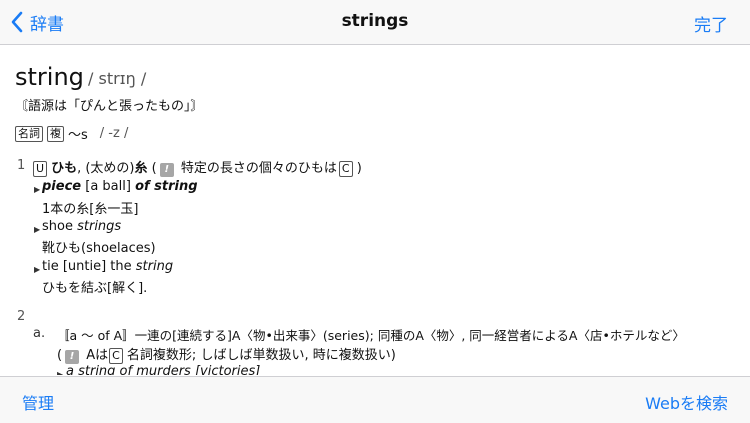 The width and height of the screenshot is (750, 423). Describe the element at coordinates (357, 168) in the screenshot. I see `note-close: )` at that location.